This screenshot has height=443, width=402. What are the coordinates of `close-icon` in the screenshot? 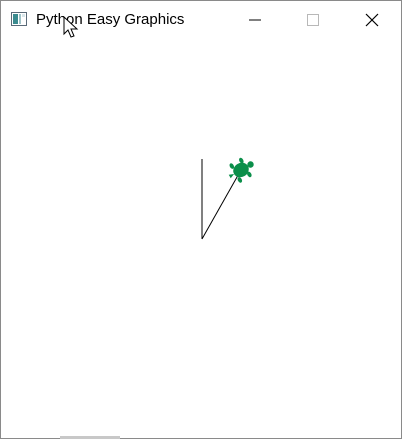 It's located at (372, 20).